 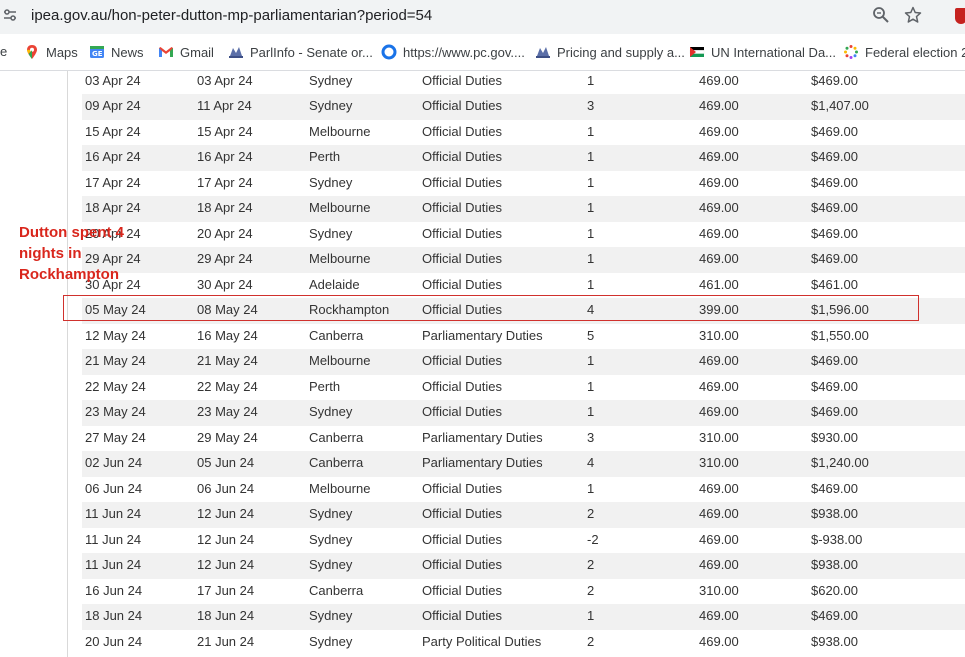 What do you see at coordinates (719, 309) in the screenshot?
I see `cell-rate: 399.00` at bounding box center [719, 309].